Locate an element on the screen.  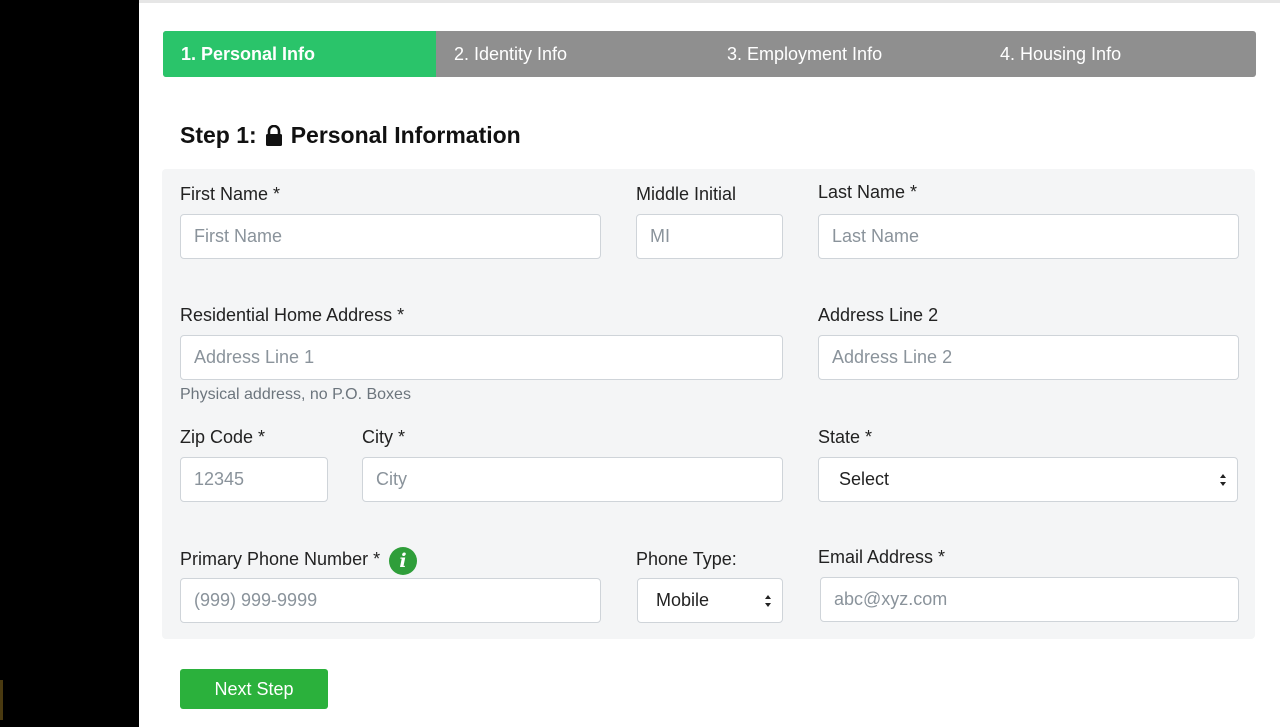
info-icon: i is located at coordinates (403, 561).